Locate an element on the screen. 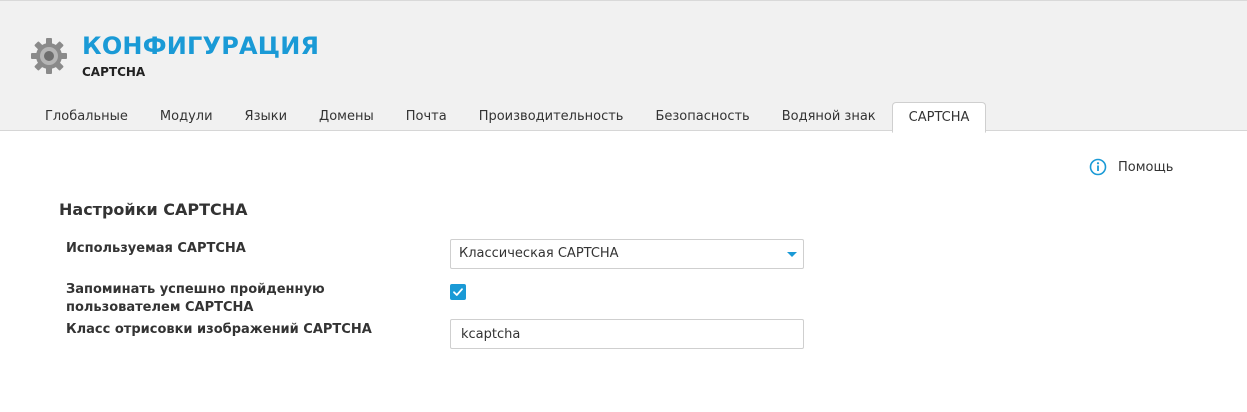  render-class-label: Класс отрисовки изображений CAPTCHA is located at coordinates (219, 329).